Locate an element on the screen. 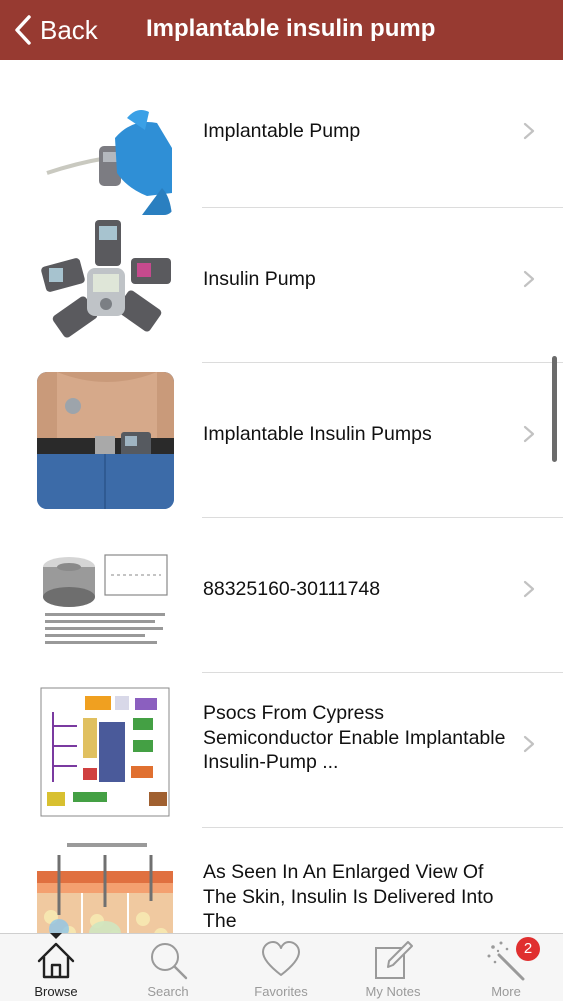 The image size is (563, 1001). skin-cross-section-image is located at coordinates (105, 885).